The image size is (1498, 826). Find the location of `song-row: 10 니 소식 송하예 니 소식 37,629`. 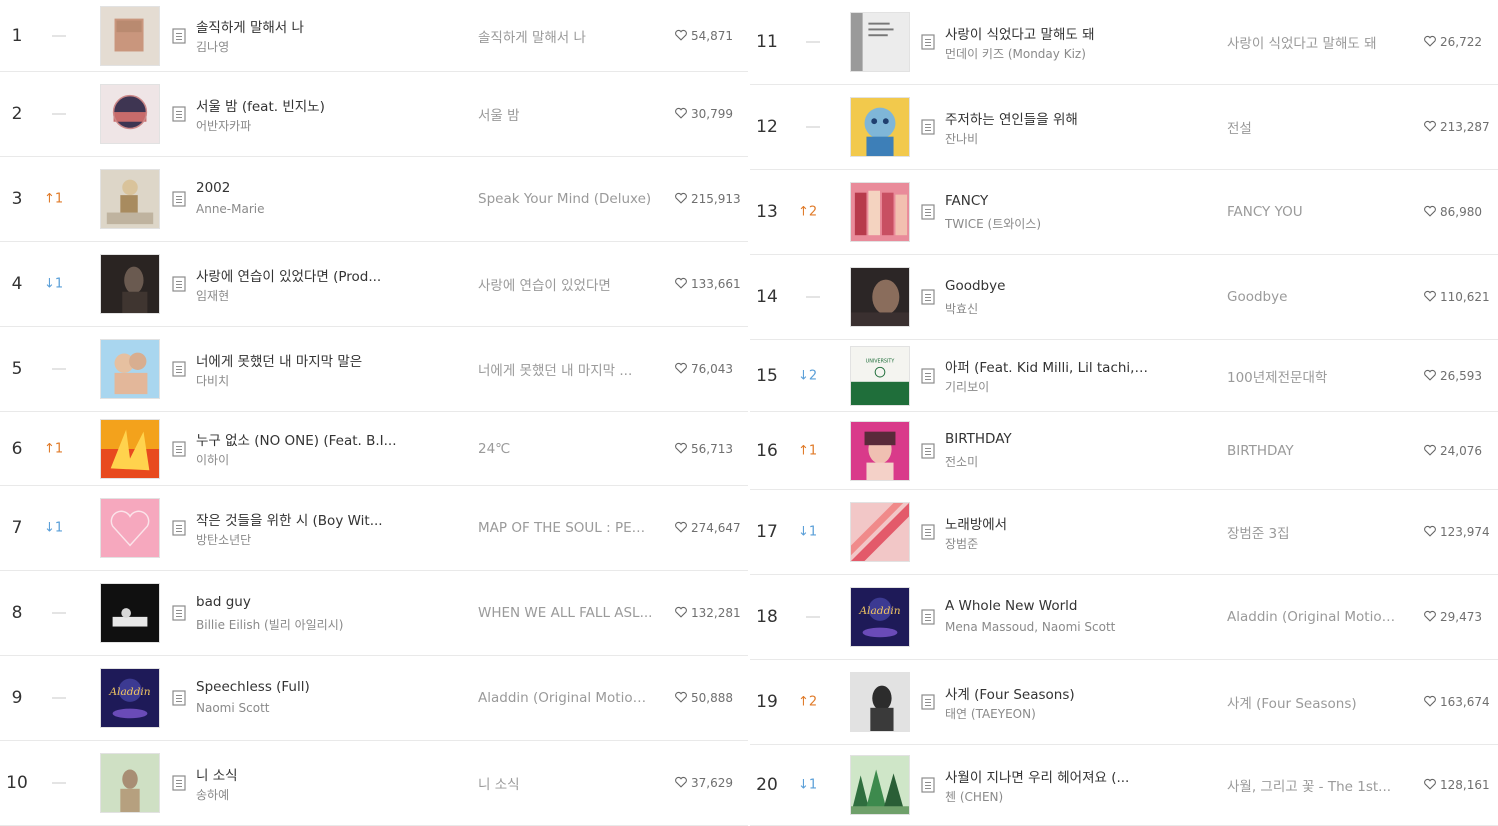

song-row: 10 니 소식 송하예 니 소식 37,629 is located at coordinates (374, 783).